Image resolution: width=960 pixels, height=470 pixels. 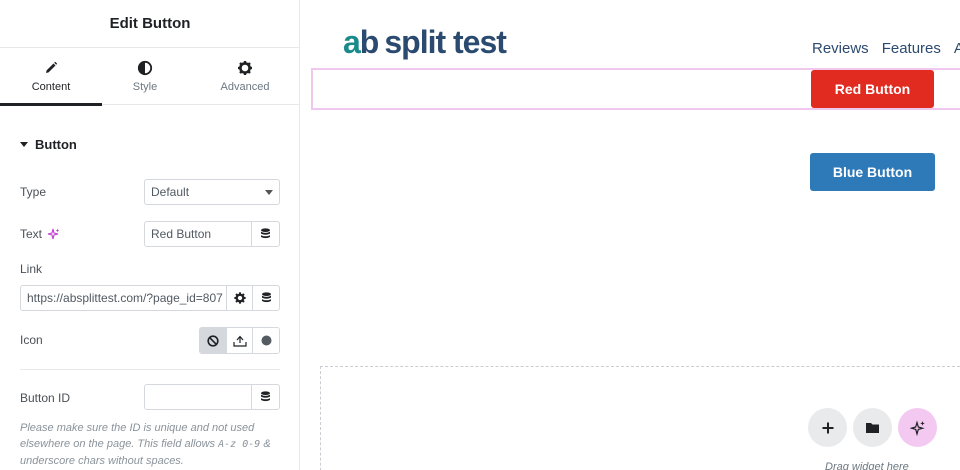 I want to click on type-label: Type, so click(x=33, y=192).